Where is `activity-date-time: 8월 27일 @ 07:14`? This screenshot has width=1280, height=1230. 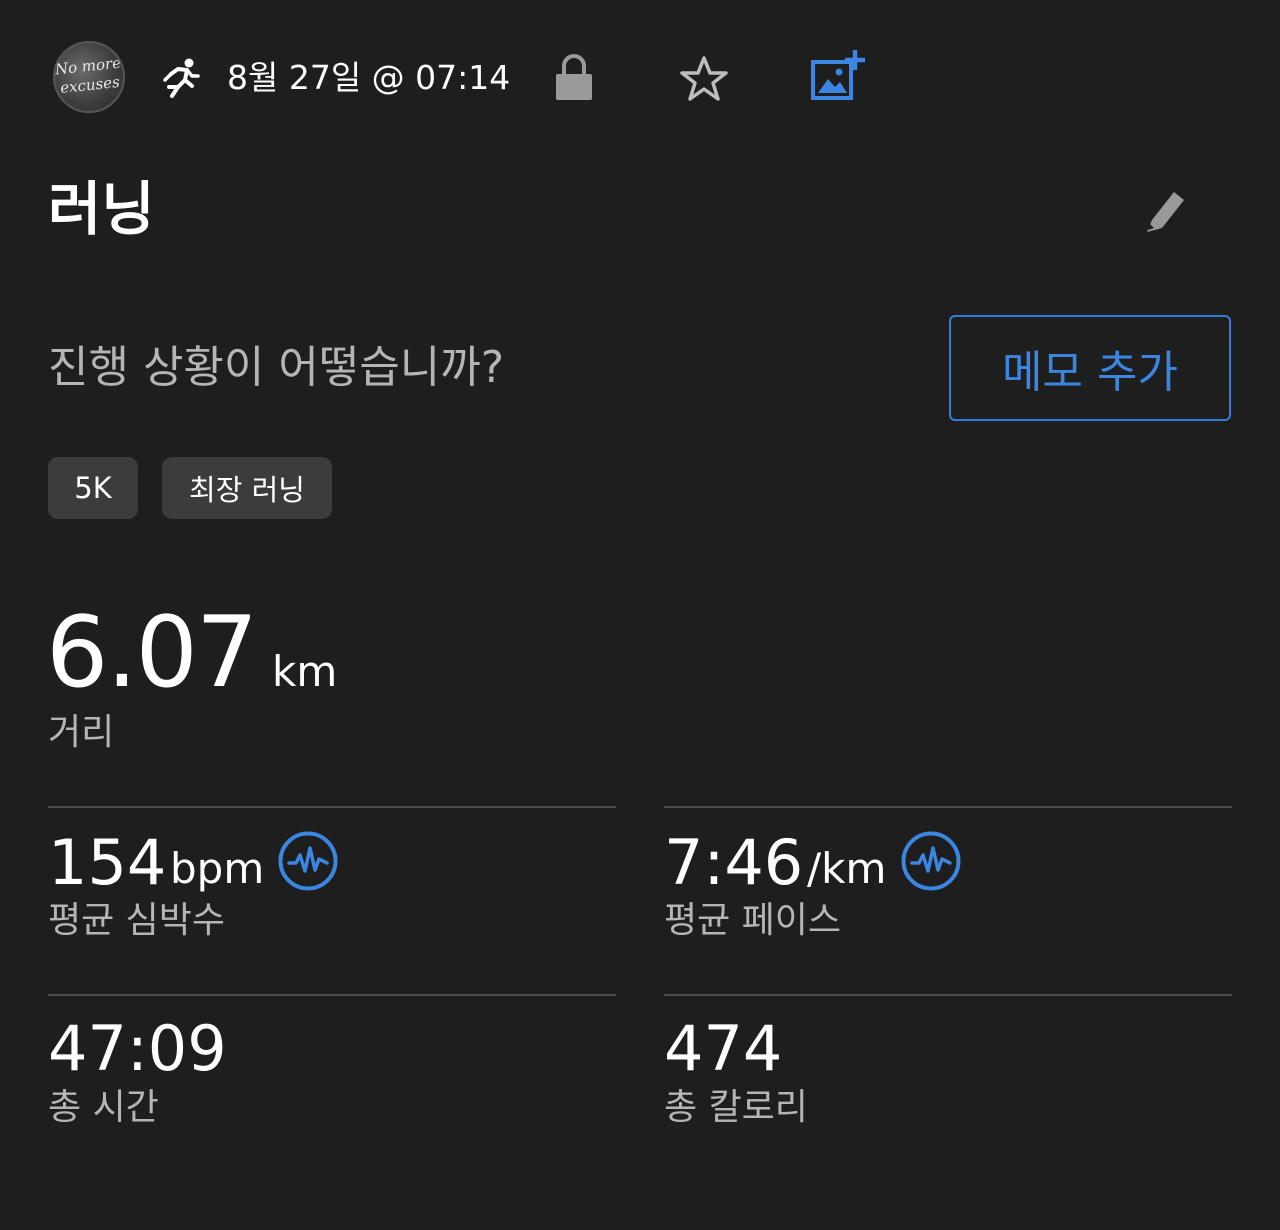 activity-date-time: 8월 27일 @ 07:14 is located at coordinates (369, 77).